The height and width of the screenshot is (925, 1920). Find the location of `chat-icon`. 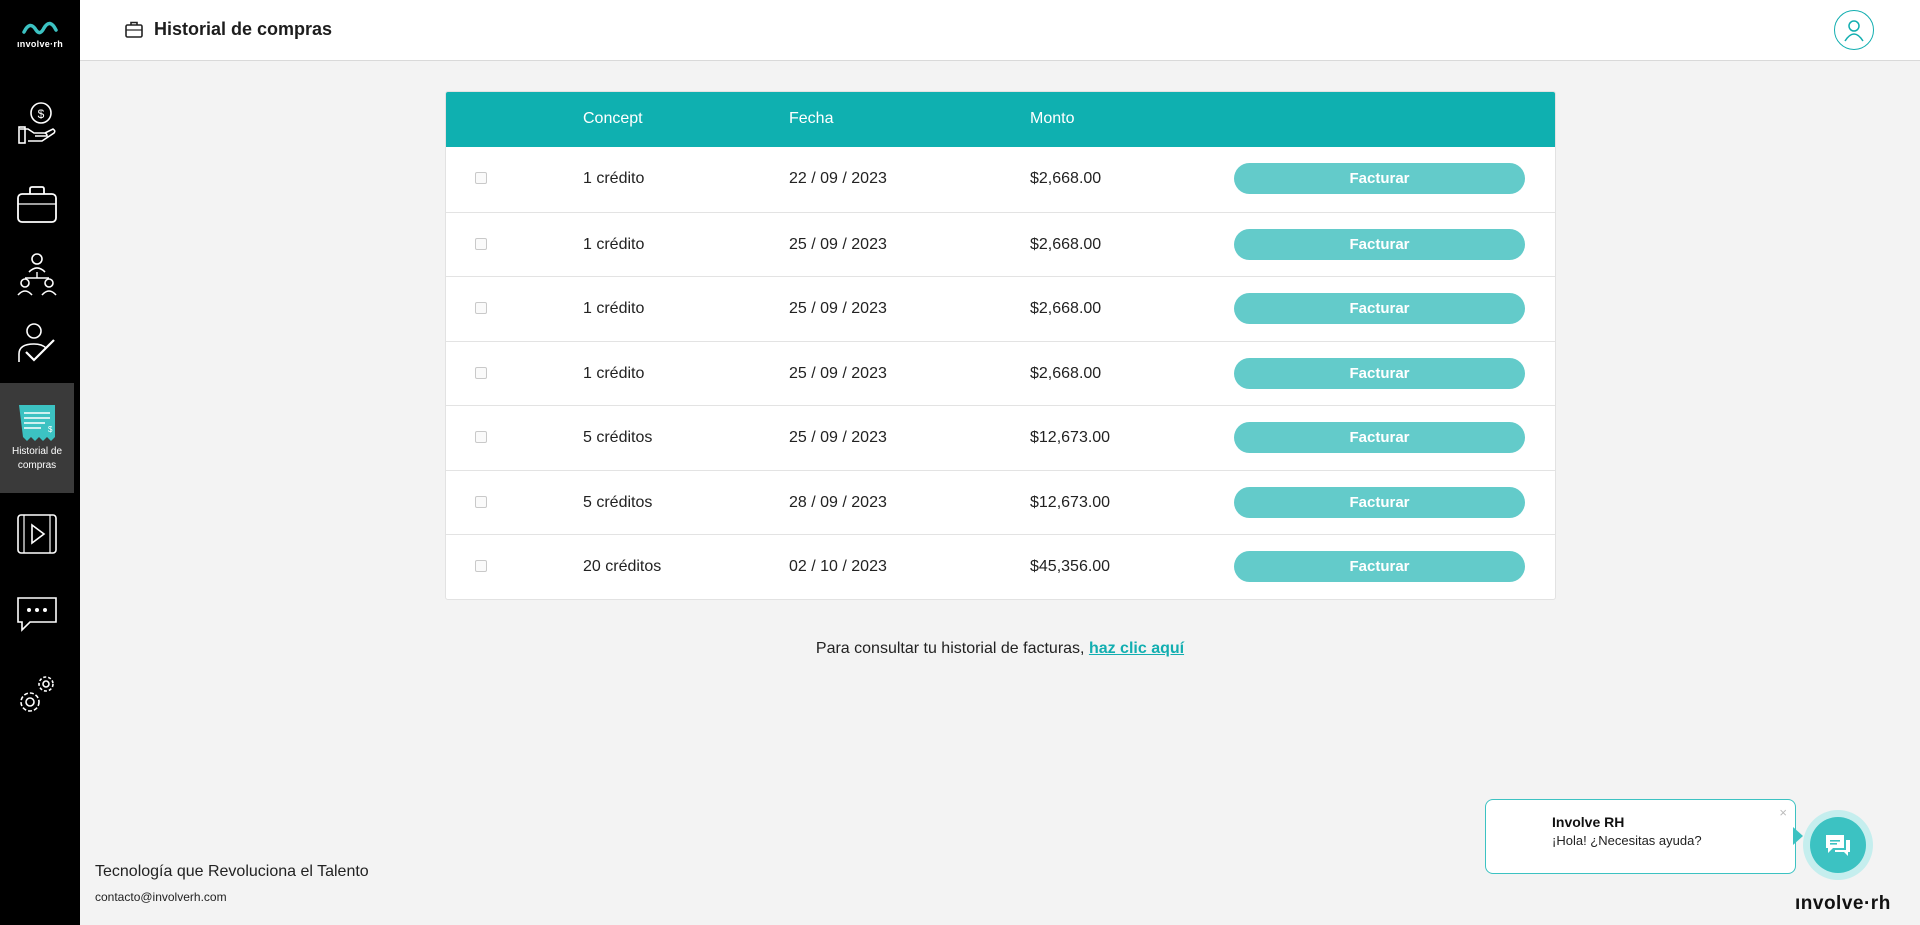

chat-icon is located at coordinates (37, 614).